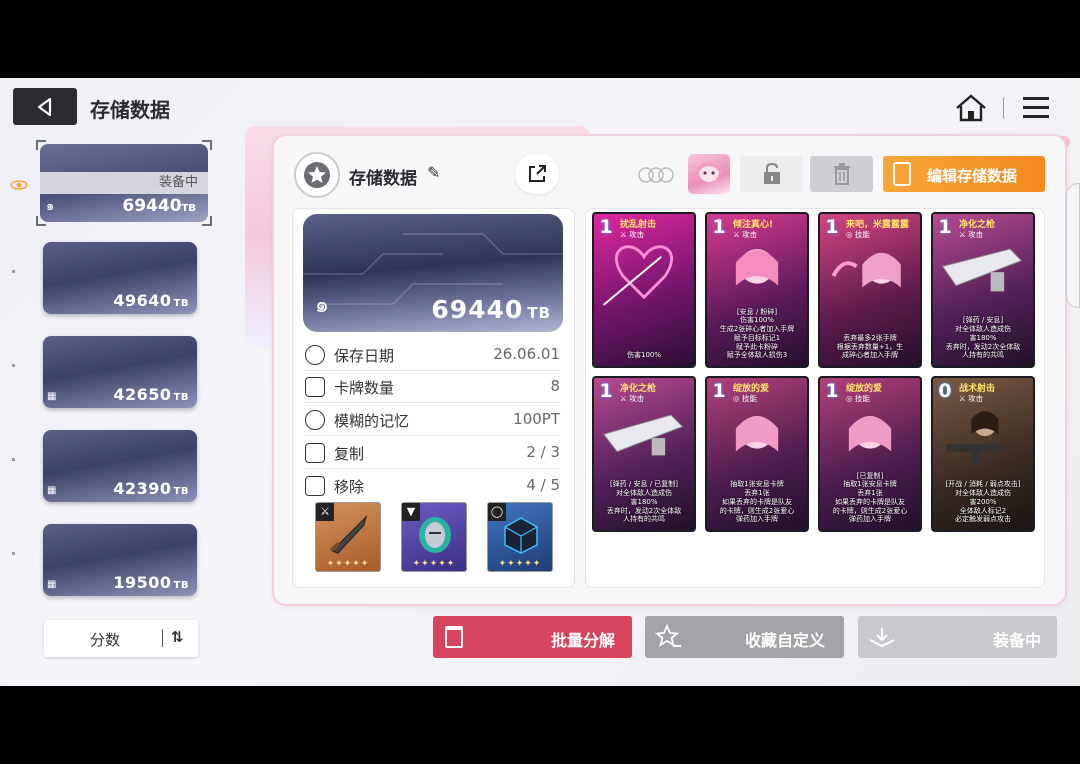  Describe the element at coordinates (433, 273) in the screenshot. I see `storage-cover: ๑ 69440 TB` at that location.